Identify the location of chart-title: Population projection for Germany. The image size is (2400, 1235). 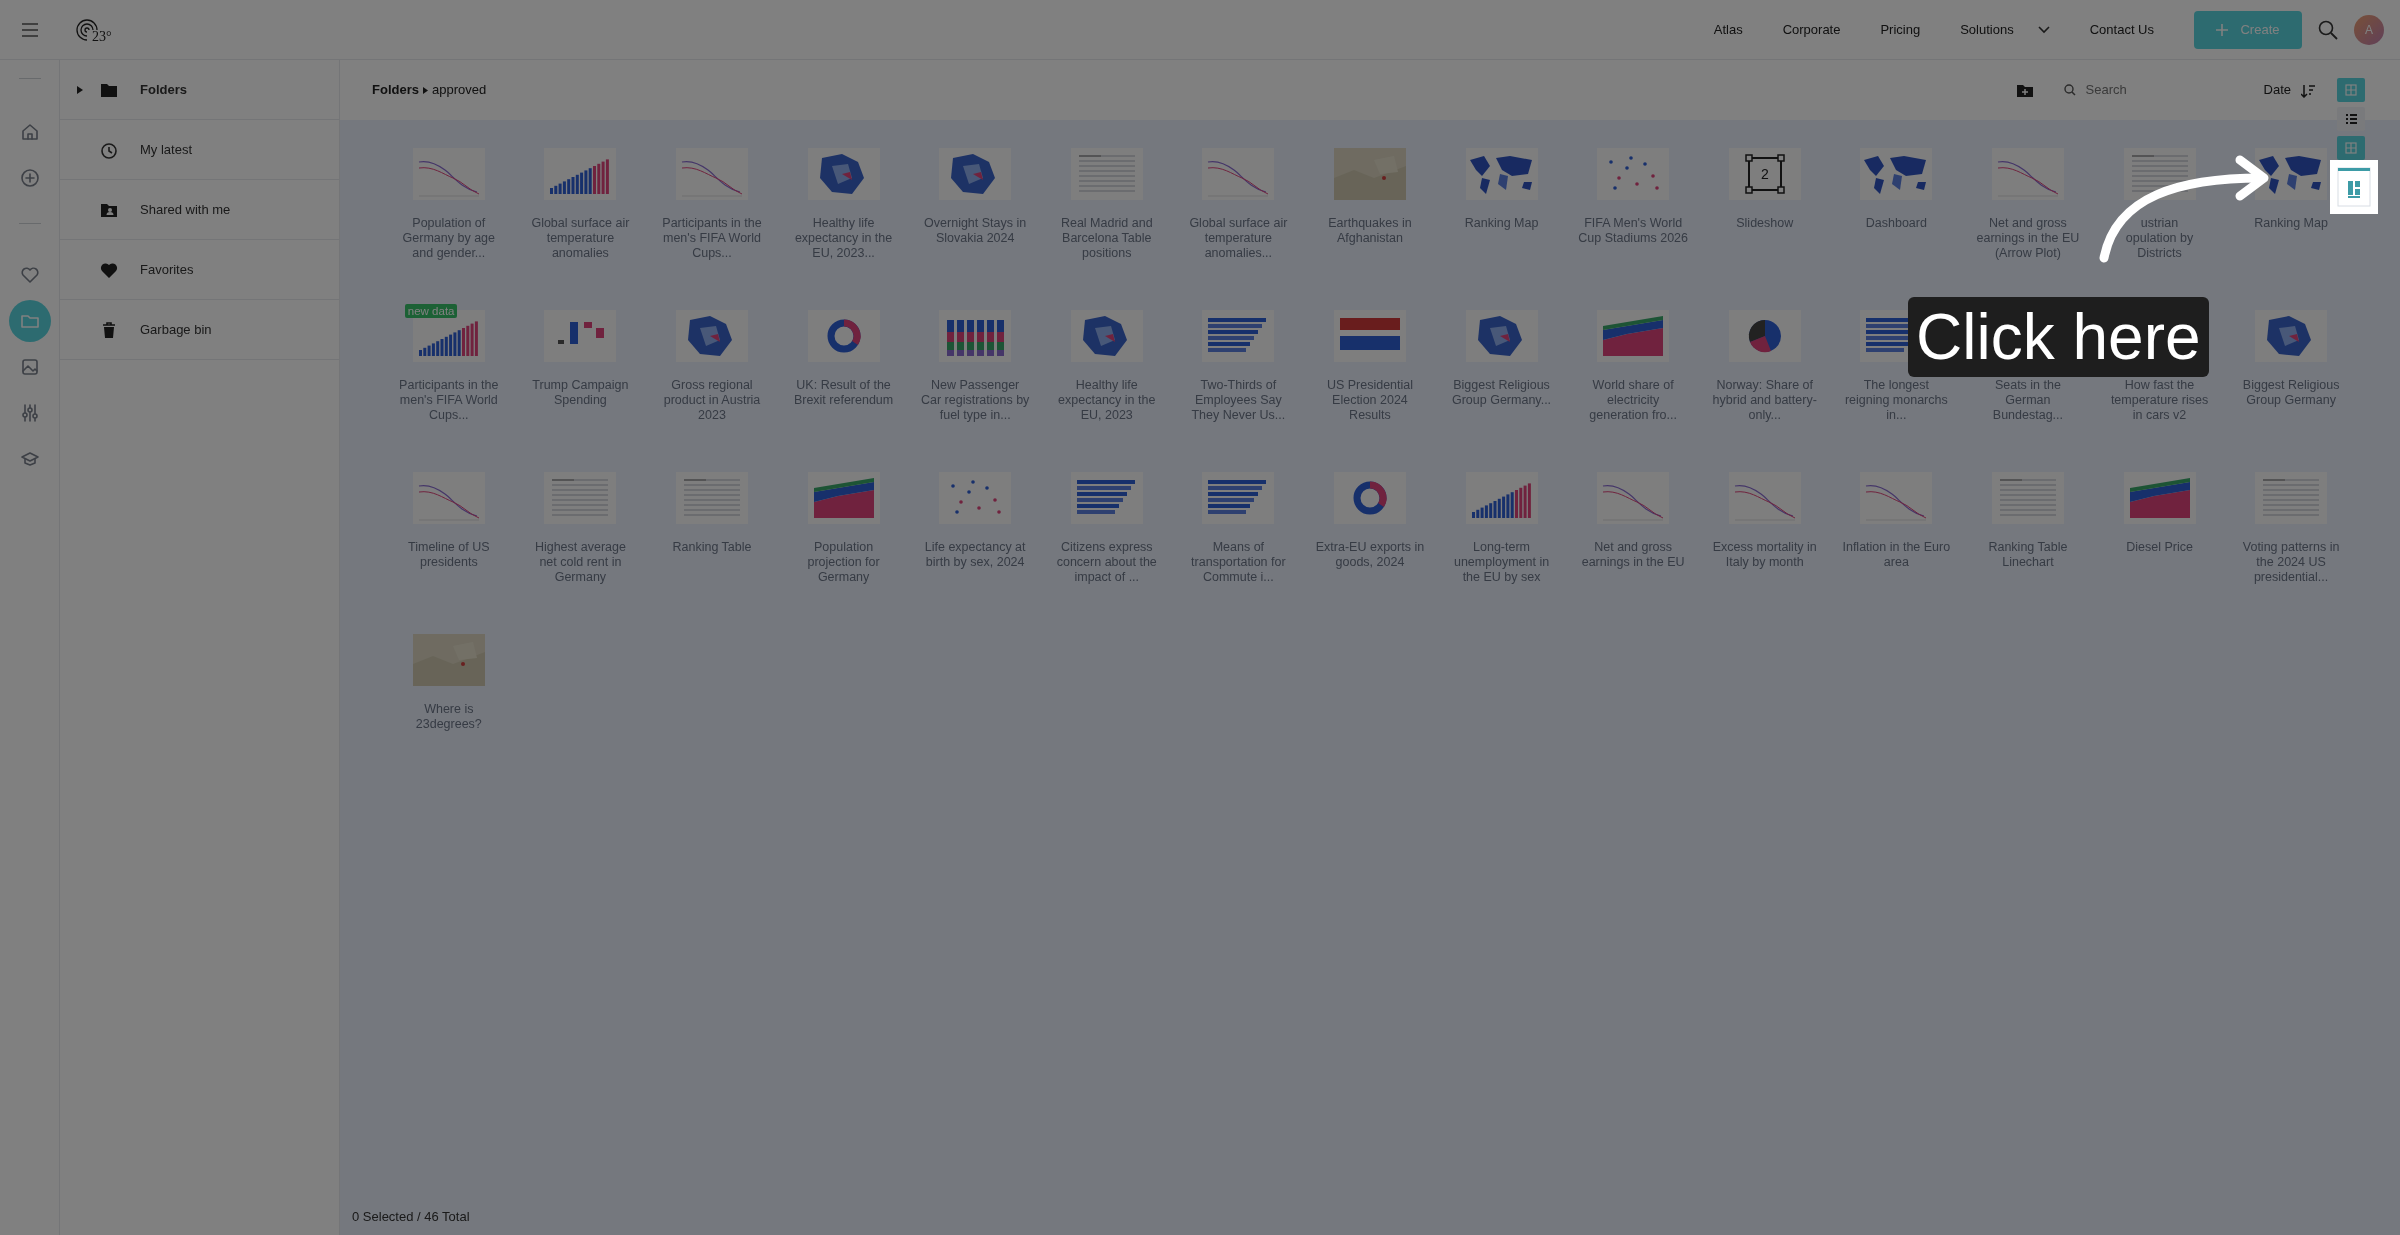
(843, 562).